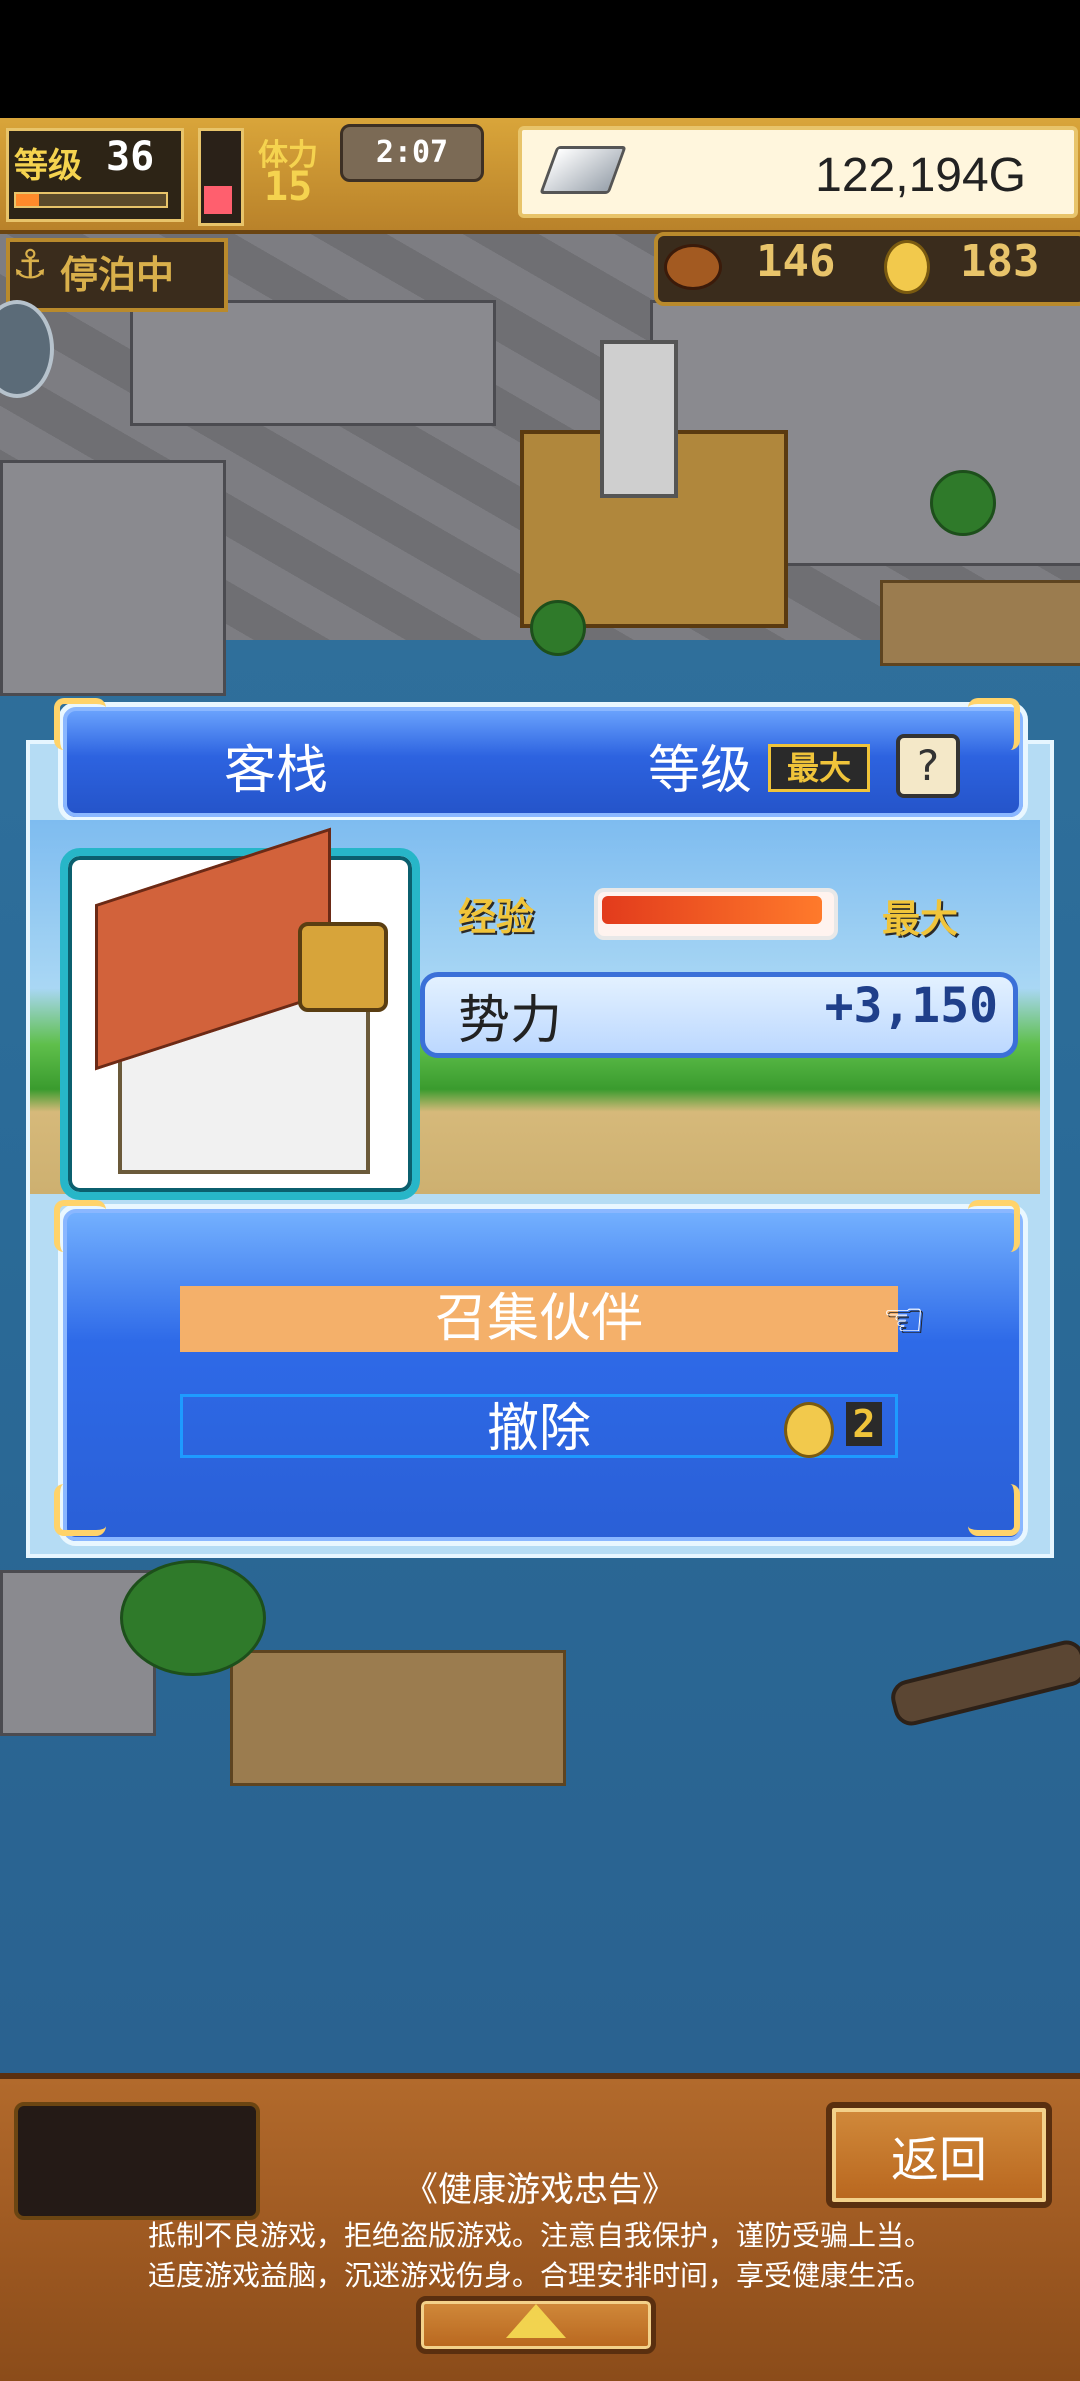  Describe the element at coordinates (712, 910) in the screenshot. I see `exp-bar-fill` at that location.